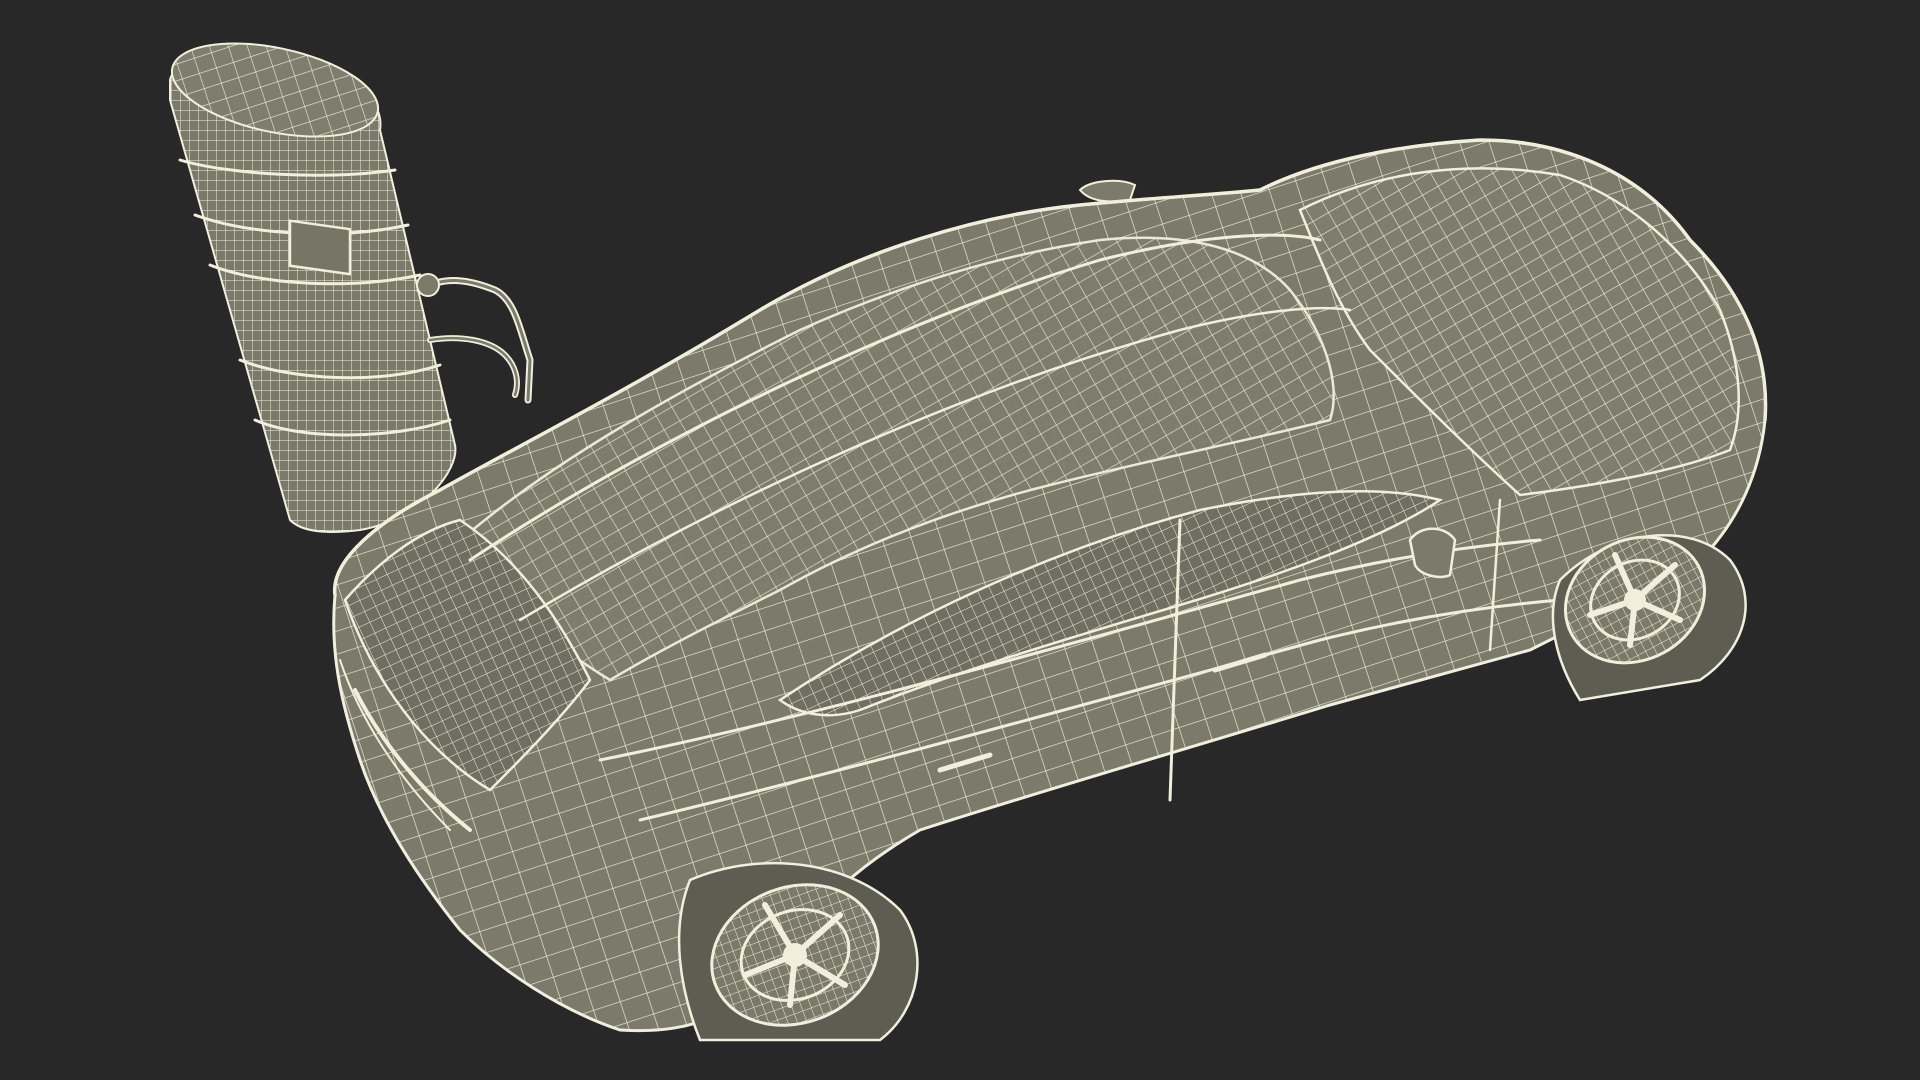 This screenshot has width=1920, height=1080. Describe the element at coordinates (473, 366) in the screenshot. I see `charger-plug-holder` at that location.